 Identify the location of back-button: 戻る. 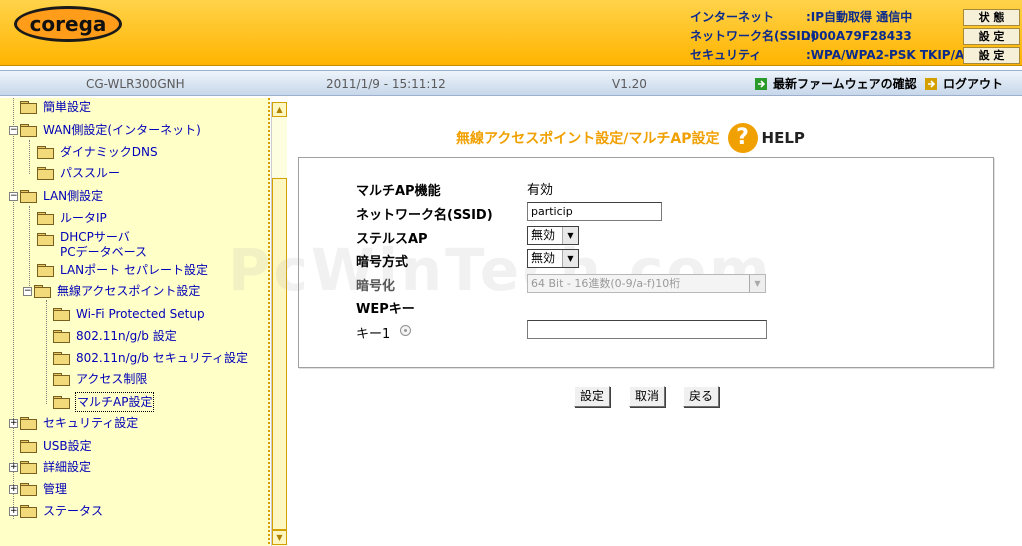
(701, 396).